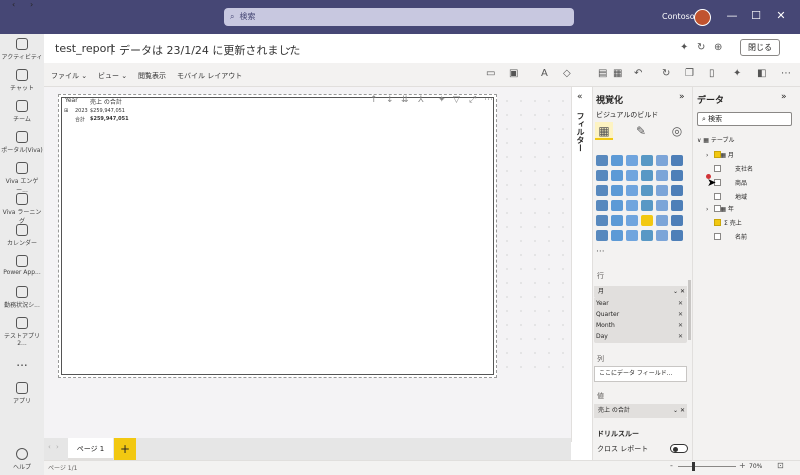 This screenshot has height=475, width=800. I want to click on search-bar: ⌕ 検索, so click(399, 17).